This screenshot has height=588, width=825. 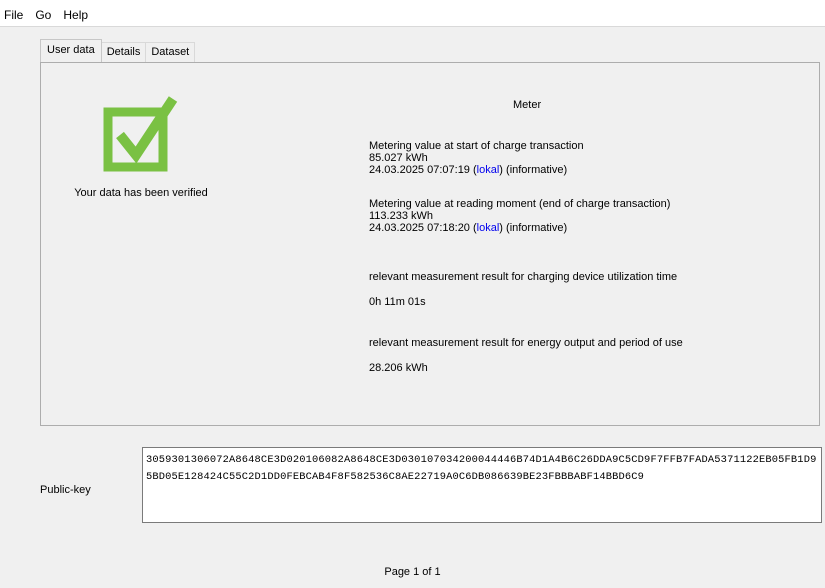 I want to click on duration-value: 0h 11m 01s, so click(x=397, y=302).